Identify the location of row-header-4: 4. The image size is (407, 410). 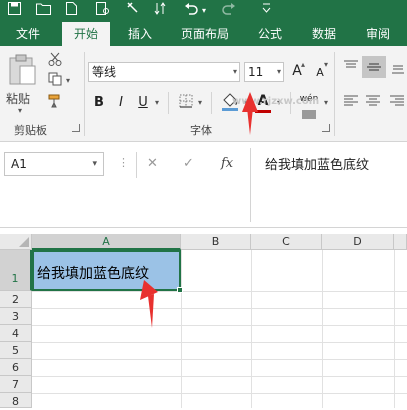
(16, 333).